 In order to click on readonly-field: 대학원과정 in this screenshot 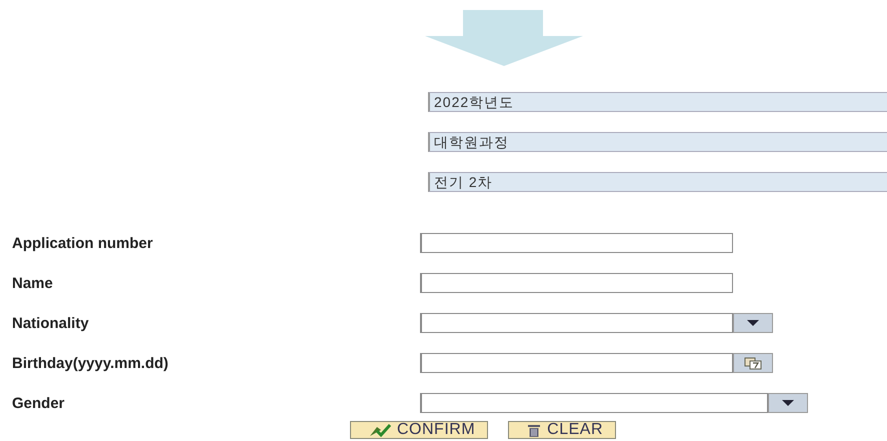, I will do `click(657, 142)`.